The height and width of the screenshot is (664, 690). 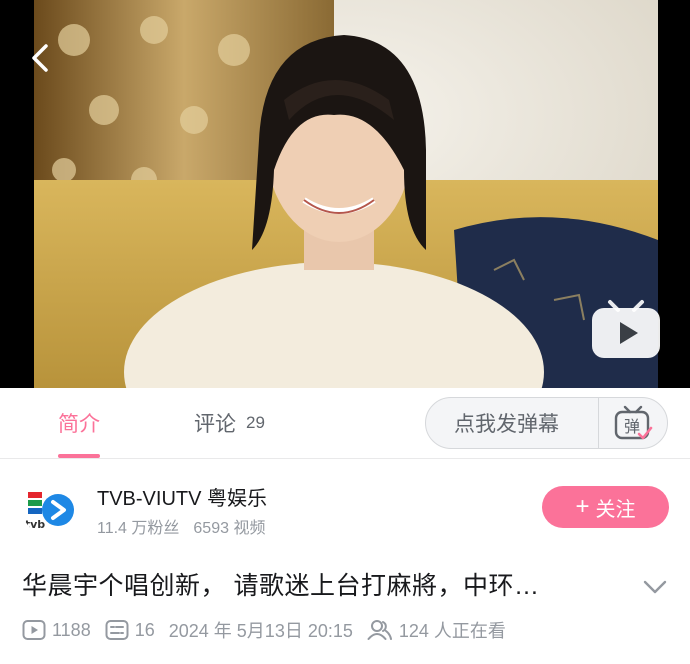 What do you see at coordinates (117, 630) in the screenshot?
I see `danmaku-count-icon` at bounding box center [117, 630].